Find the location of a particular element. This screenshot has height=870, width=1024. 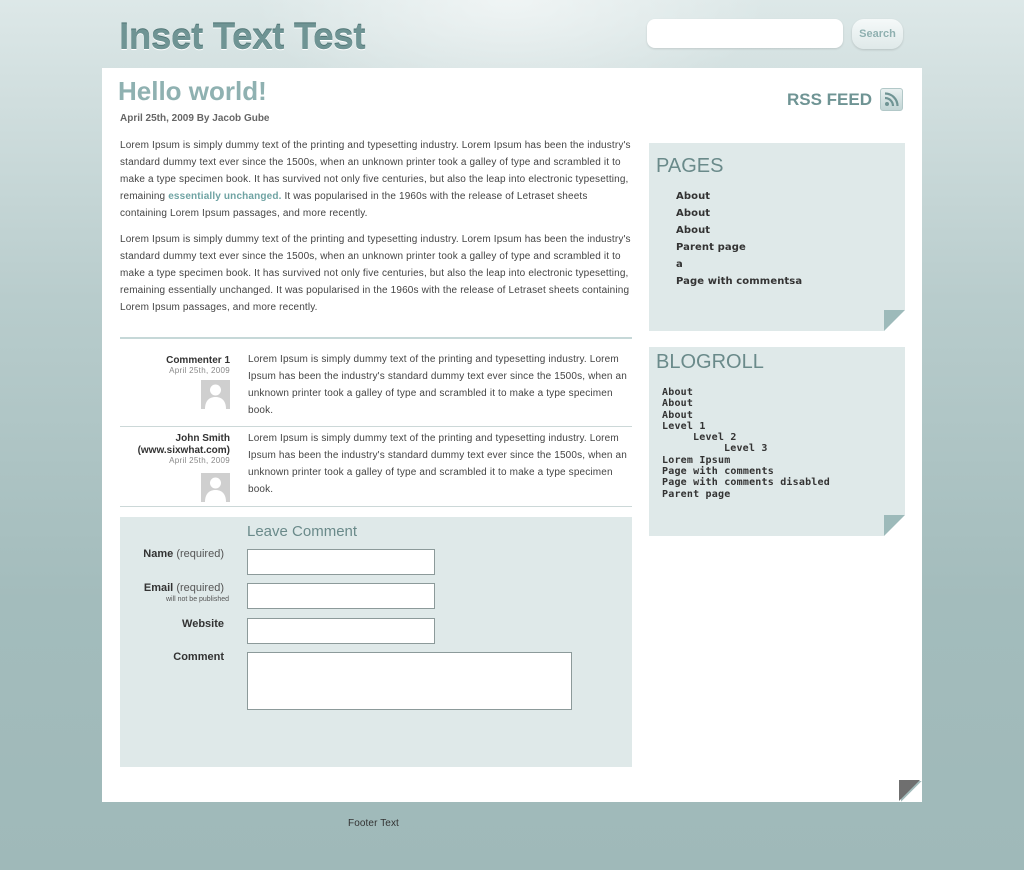

comment-textarea is located at coordinates (409, 681).